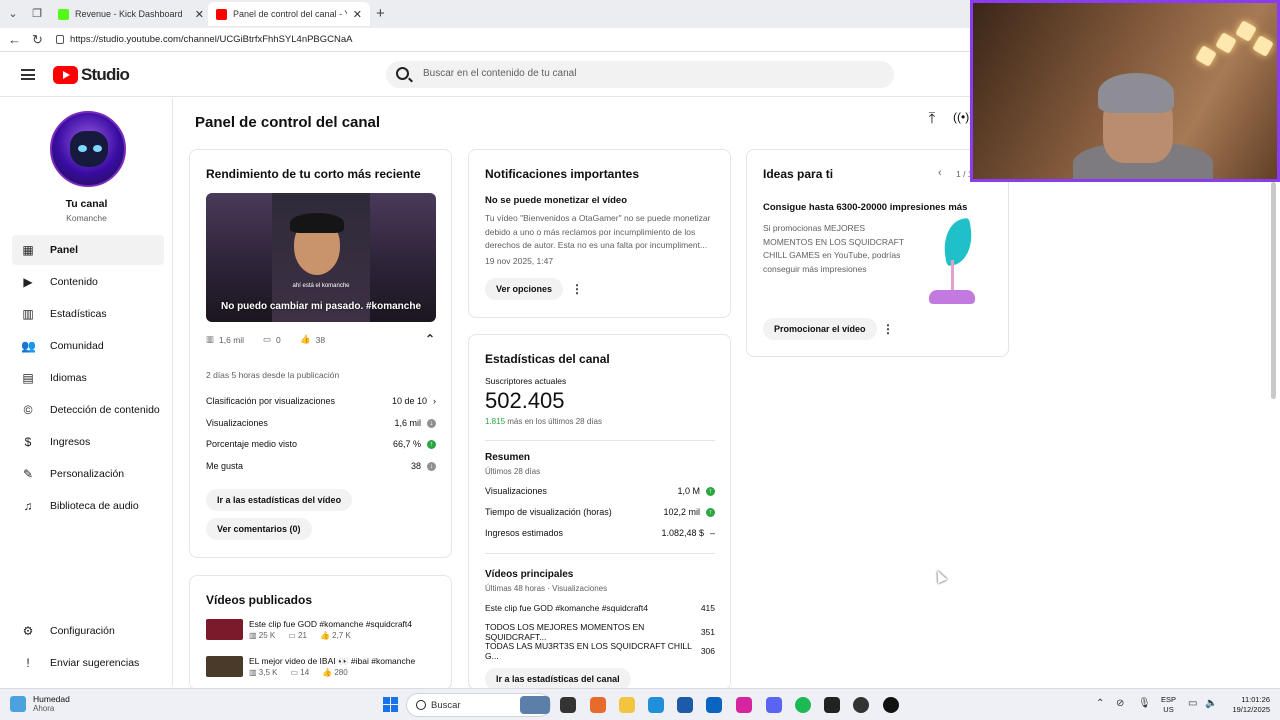  I want to click on summary-row: Ingresos estimados 1.082,48 $ –, so click(600, 533).